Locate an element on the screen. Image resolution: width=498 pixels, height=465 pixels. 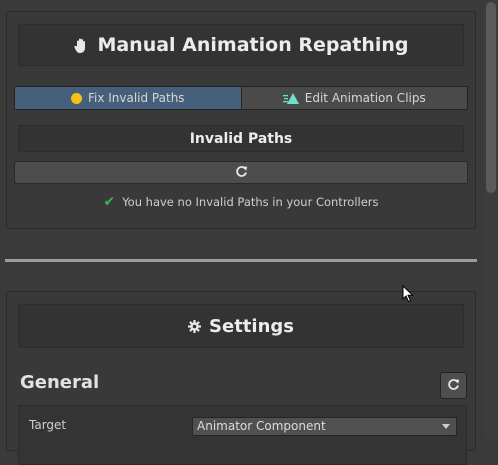
tab-fix-invalid-paths-label: Fix Invalid Paths is located at coordinates (136, 98).